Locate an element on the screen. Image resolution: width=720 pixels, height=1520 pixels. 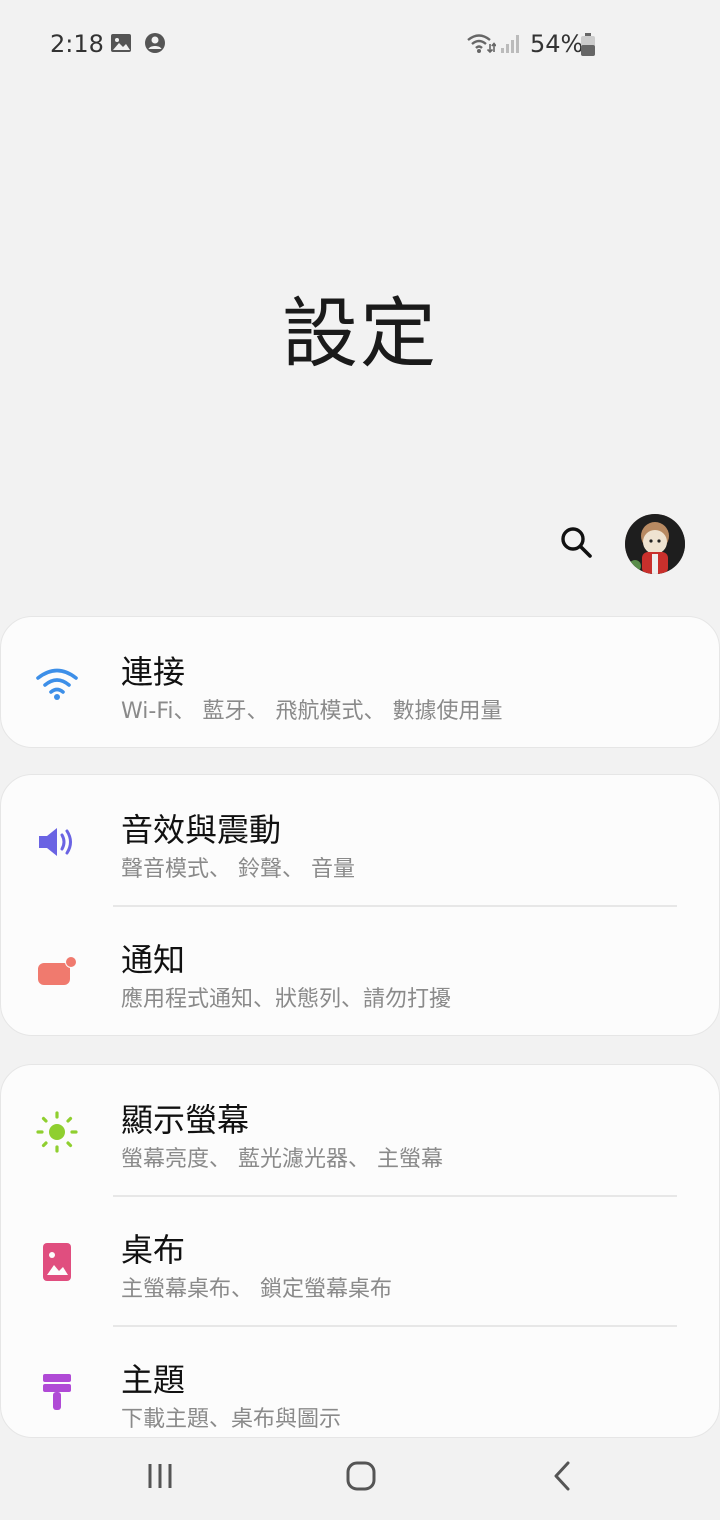
image-notification-icon is located at coordinates (121, 45).